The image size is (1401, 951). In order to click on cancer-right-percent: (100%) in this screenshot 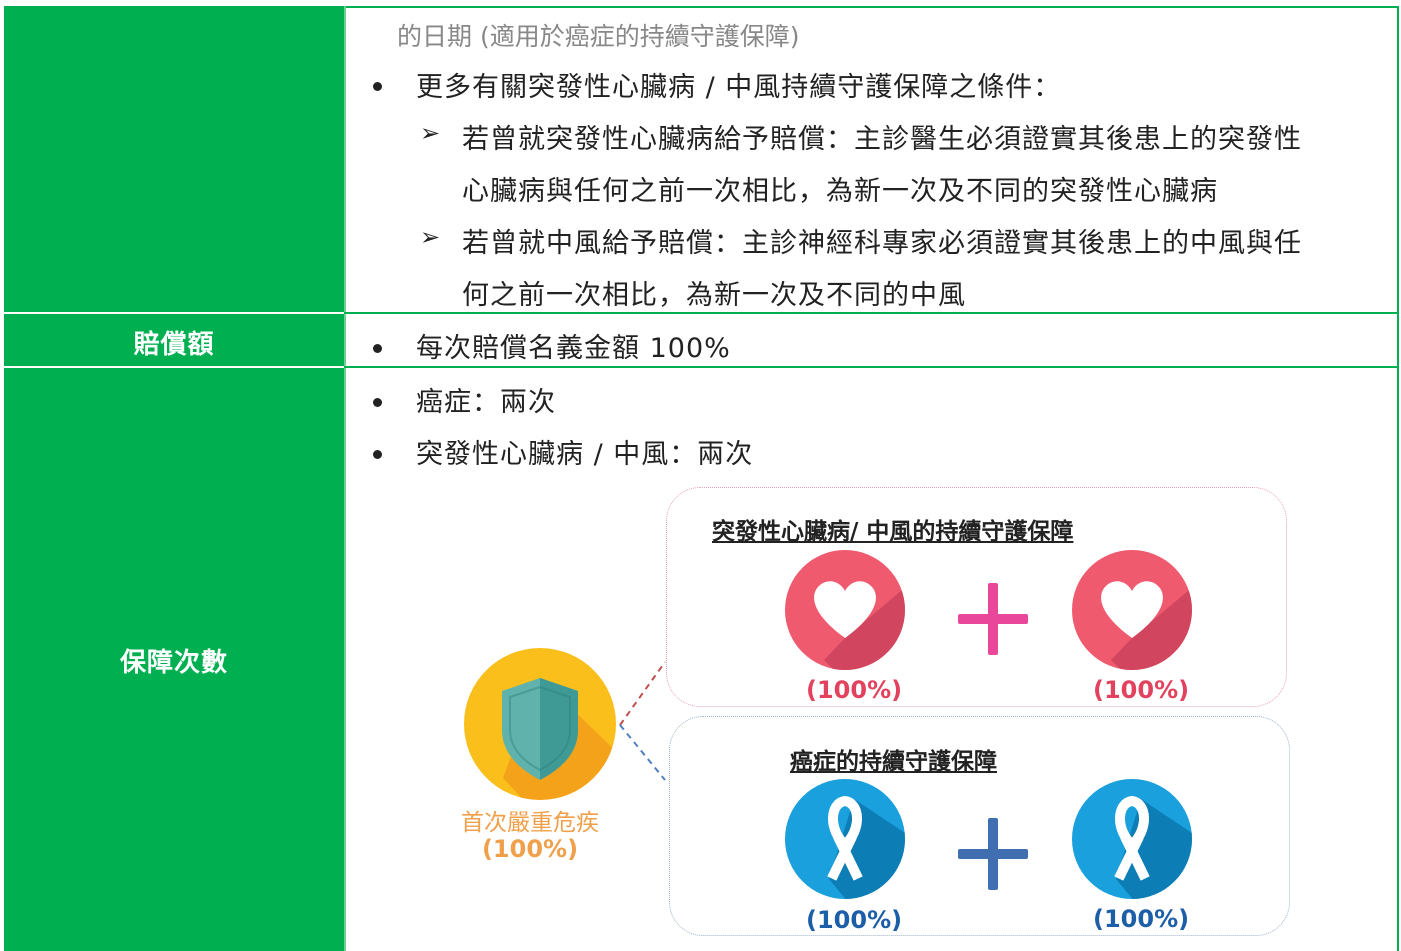, I will do `click(1141, 919)`.